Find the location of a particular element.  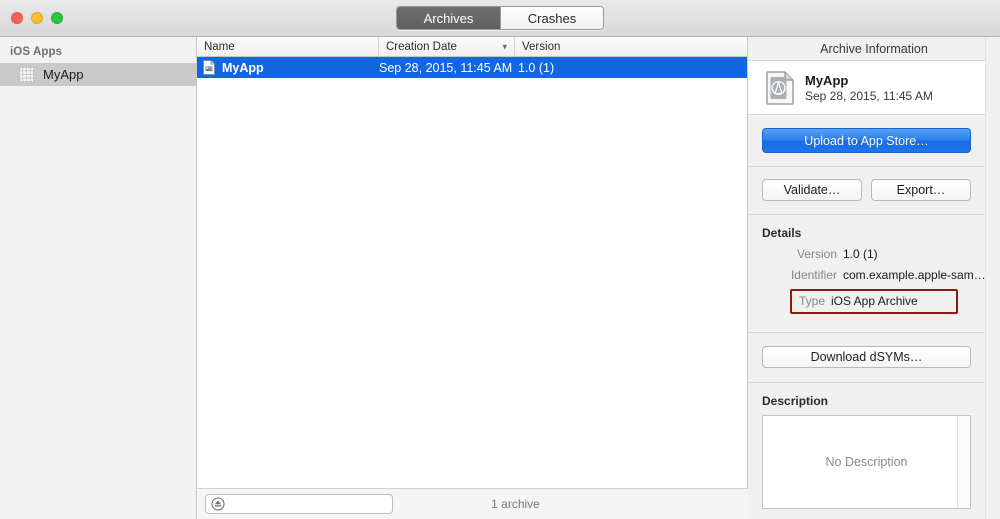

title-bar: Archives Crashes is located at coordinates (500, 18).